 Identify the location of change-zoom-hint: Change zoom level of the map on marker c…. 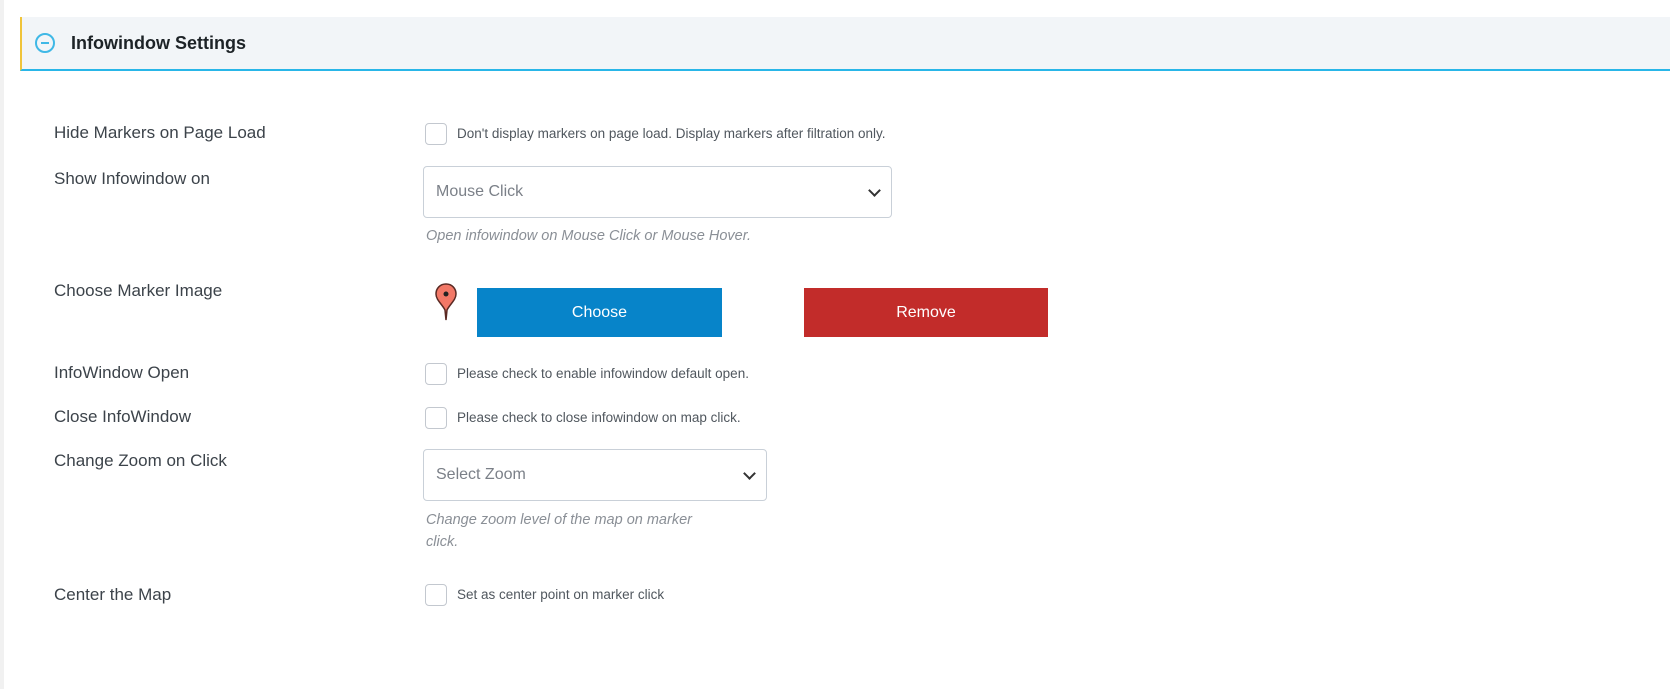
(559, 531).